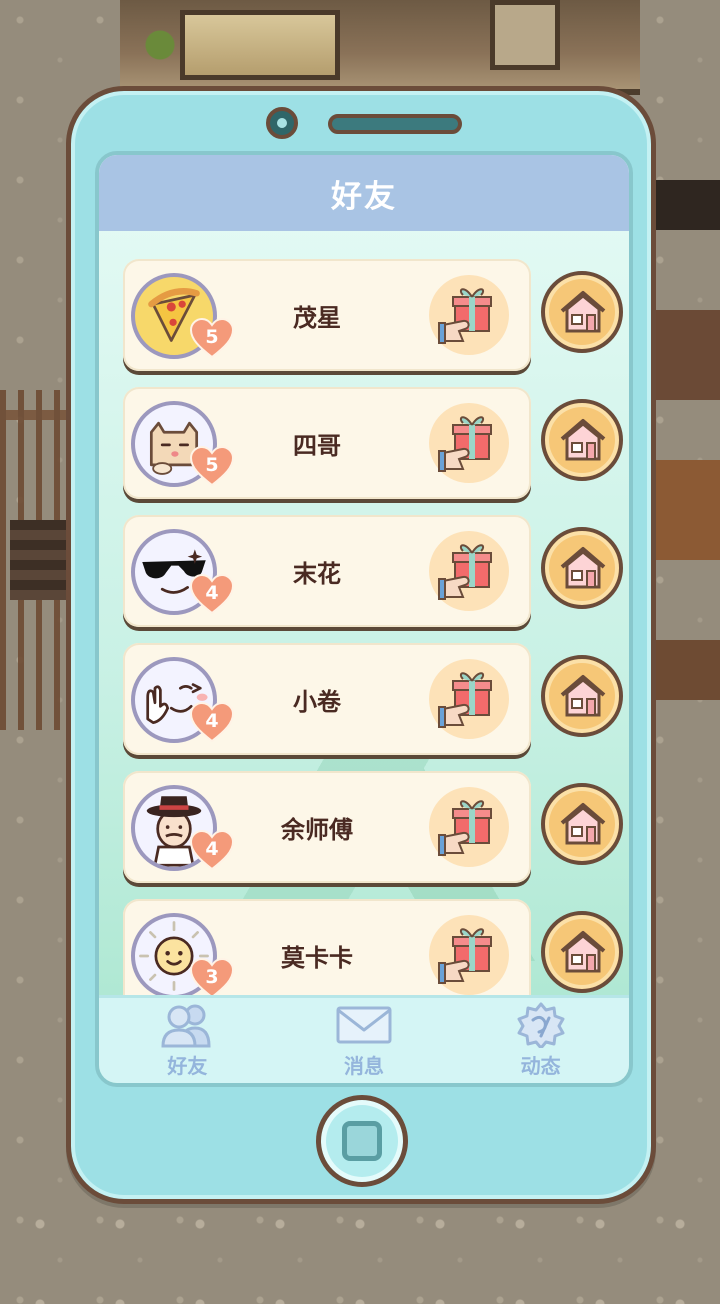 The width and height of the screenshot is (720, 1304). What do you see at coordinates (540, 1066) in the screenshot?
I see `tab-label: 动态` at bounding box center [540, 1066].